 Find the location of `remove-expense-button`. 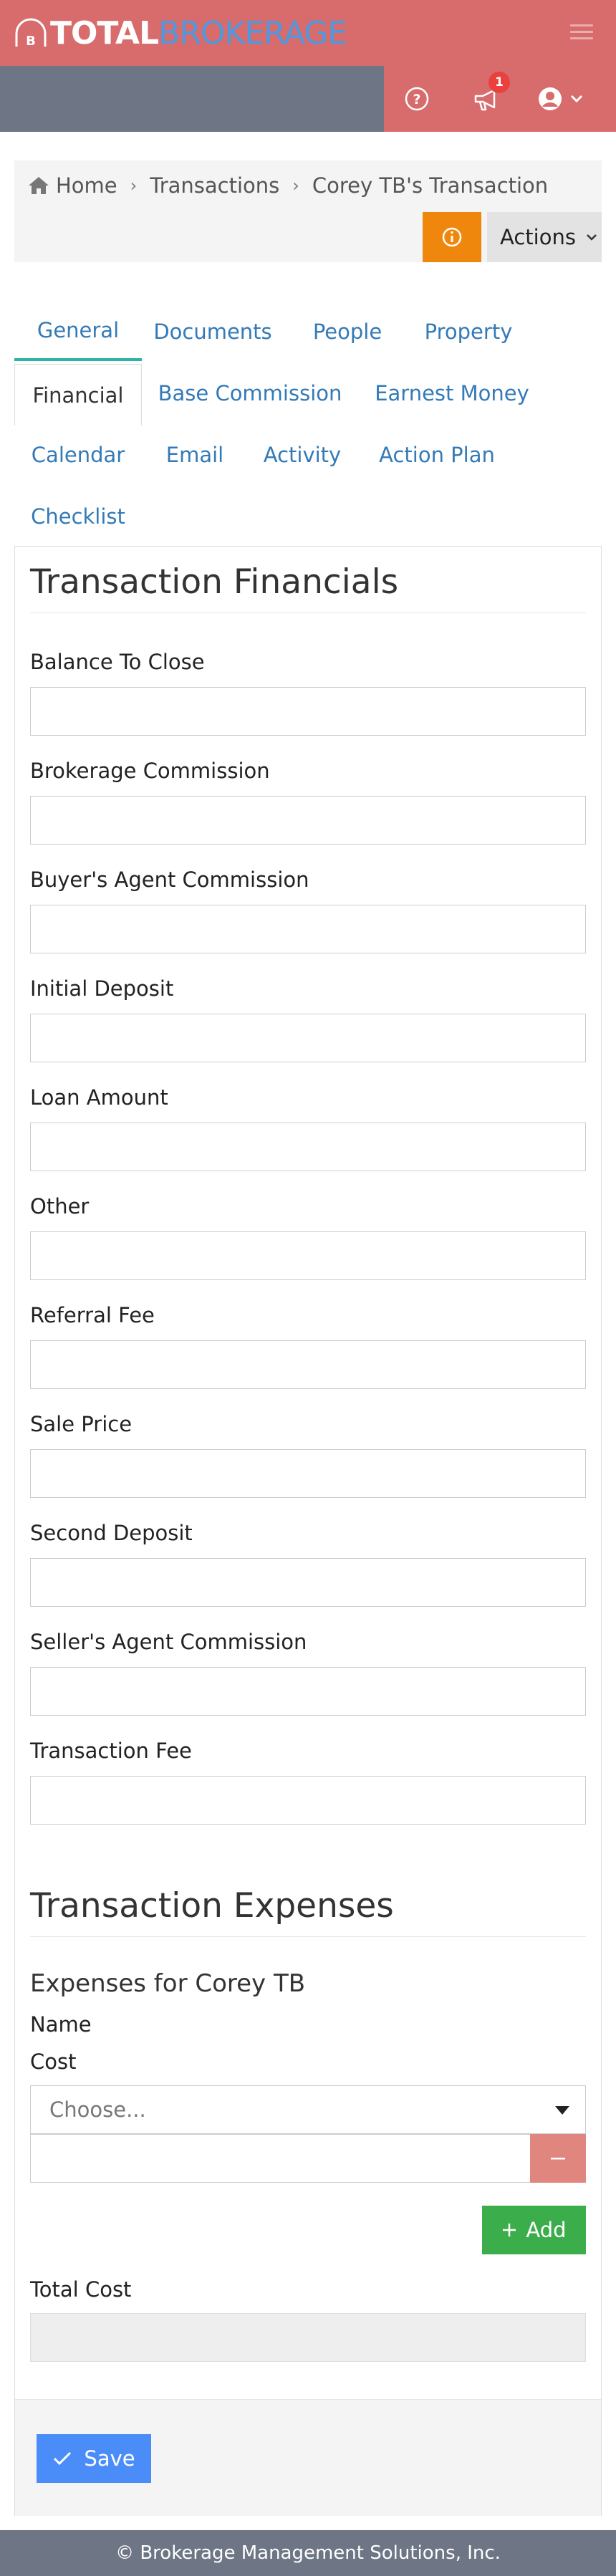

remove-expense-button is located at coordinates (558, 2158).